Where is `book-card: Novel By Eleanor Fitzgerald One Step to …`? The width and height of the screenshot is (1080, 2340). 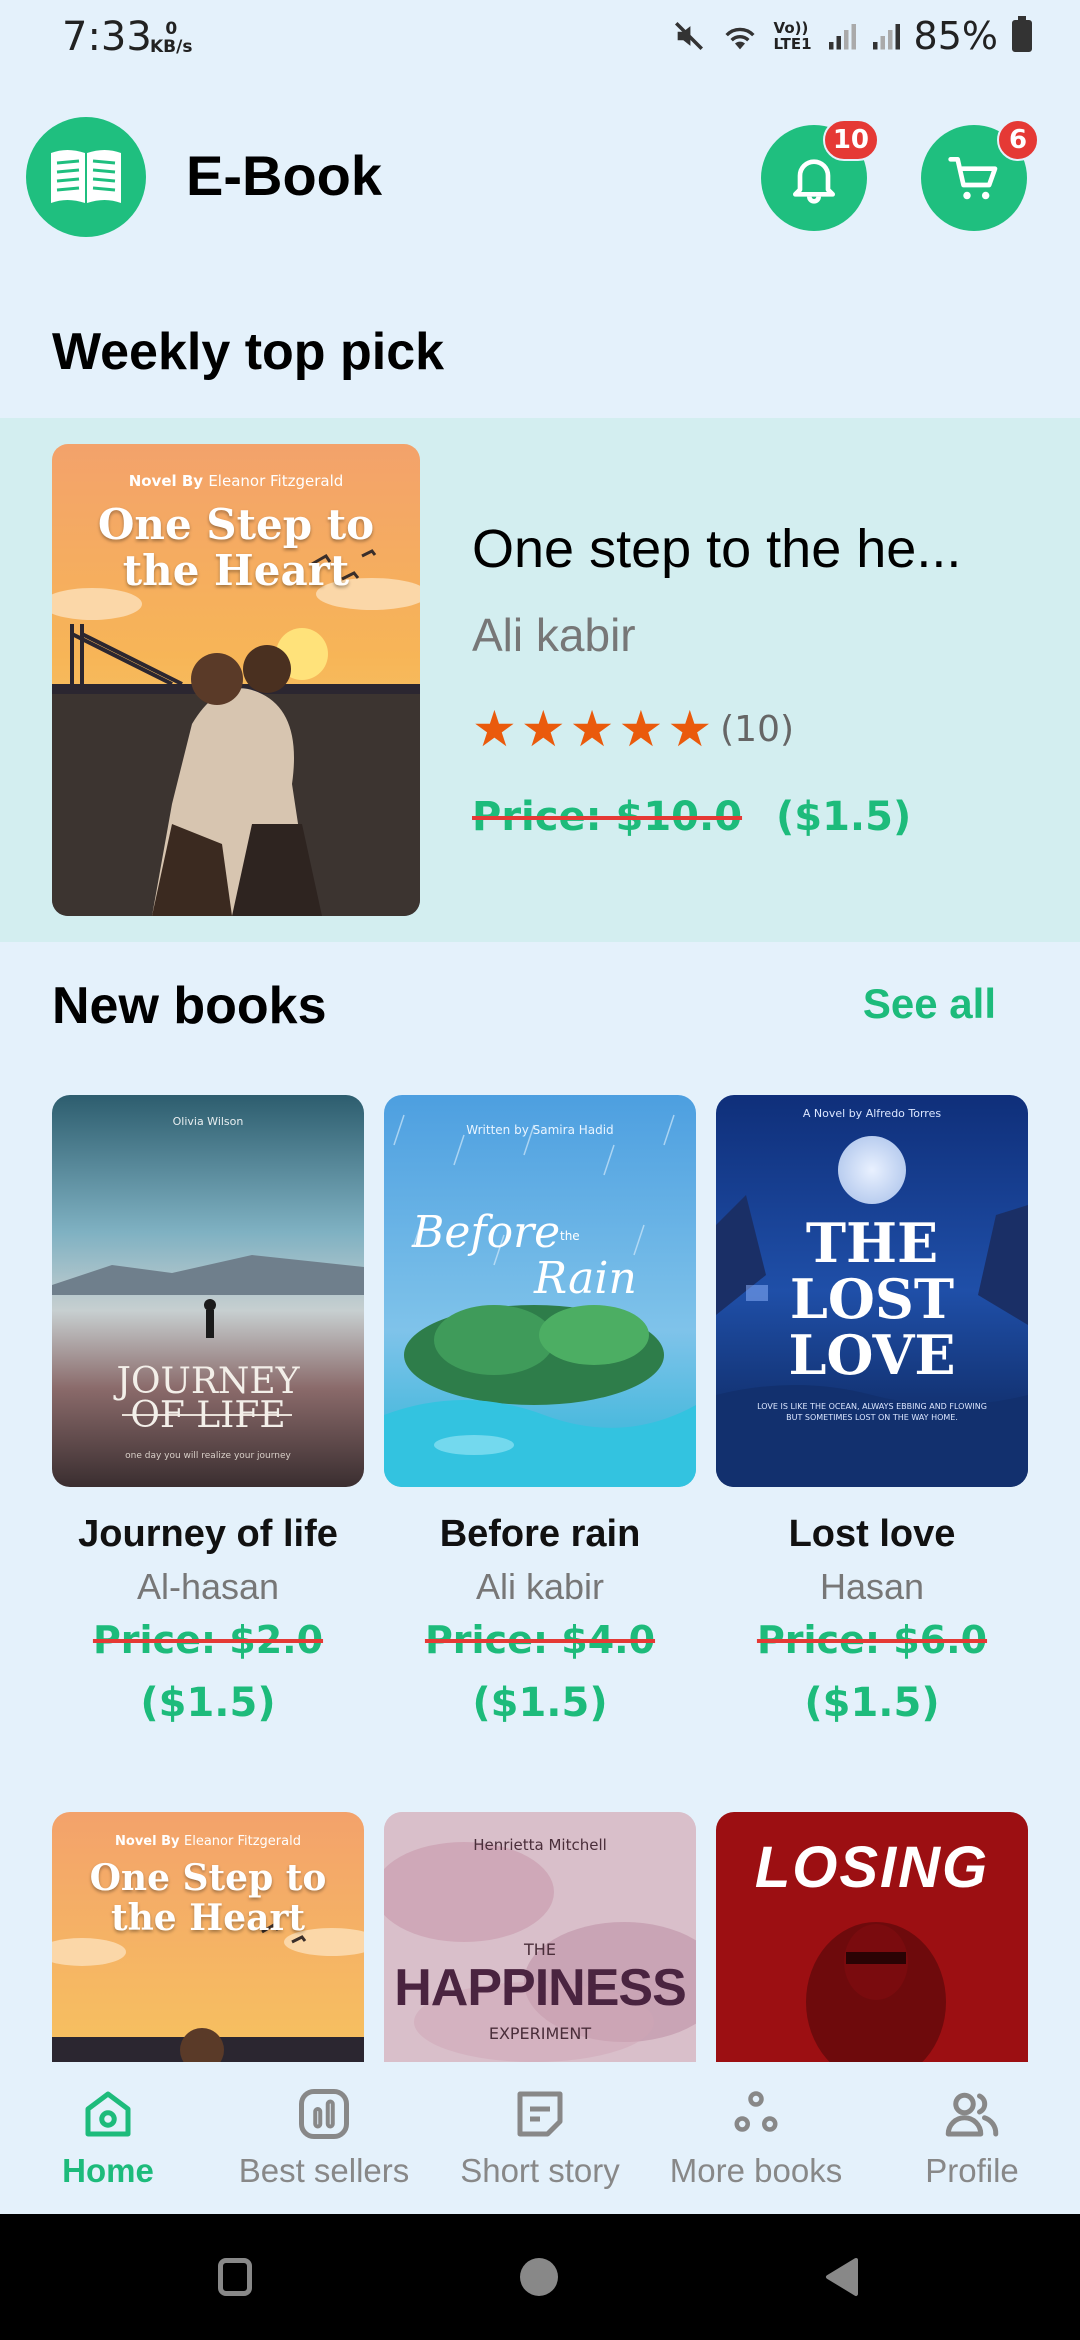 book-card: Novel By Eleanor Fitzgerald One Step to … is located at coordinates (208, 1937).